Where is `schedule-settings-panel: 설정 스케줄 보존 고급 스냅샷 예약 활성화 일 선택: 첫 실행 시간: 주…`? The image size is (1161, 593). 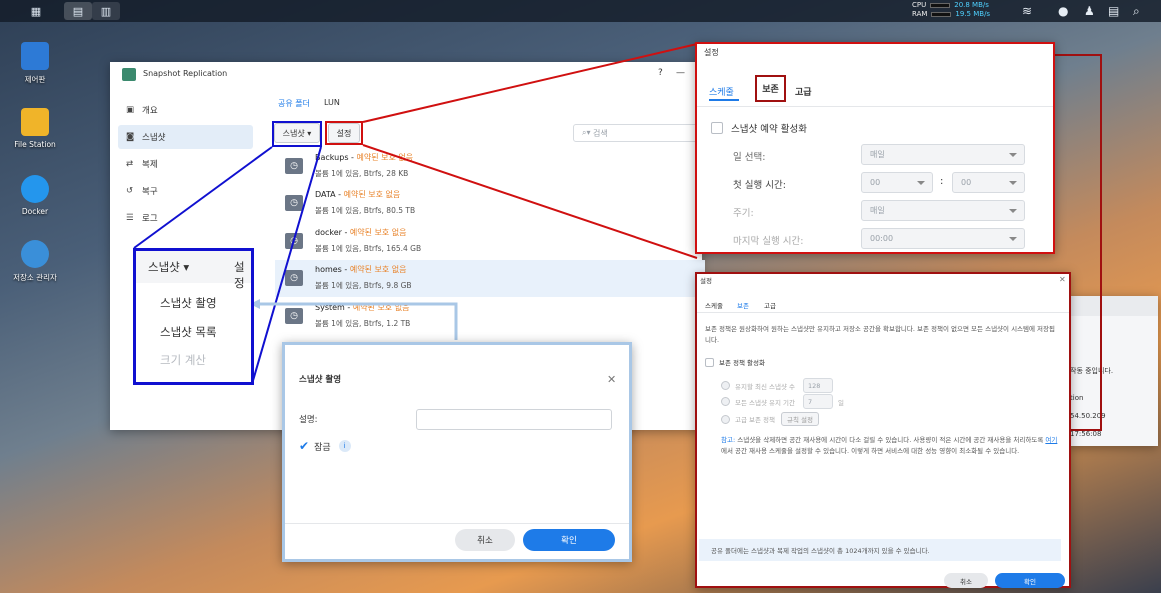 schedule-settings-panel: 설정 스케줄 보존 고급 스냅샷 예약 활성화 일 선택: 첫 실행 시간: 주… is located at coordinates (875, 148).